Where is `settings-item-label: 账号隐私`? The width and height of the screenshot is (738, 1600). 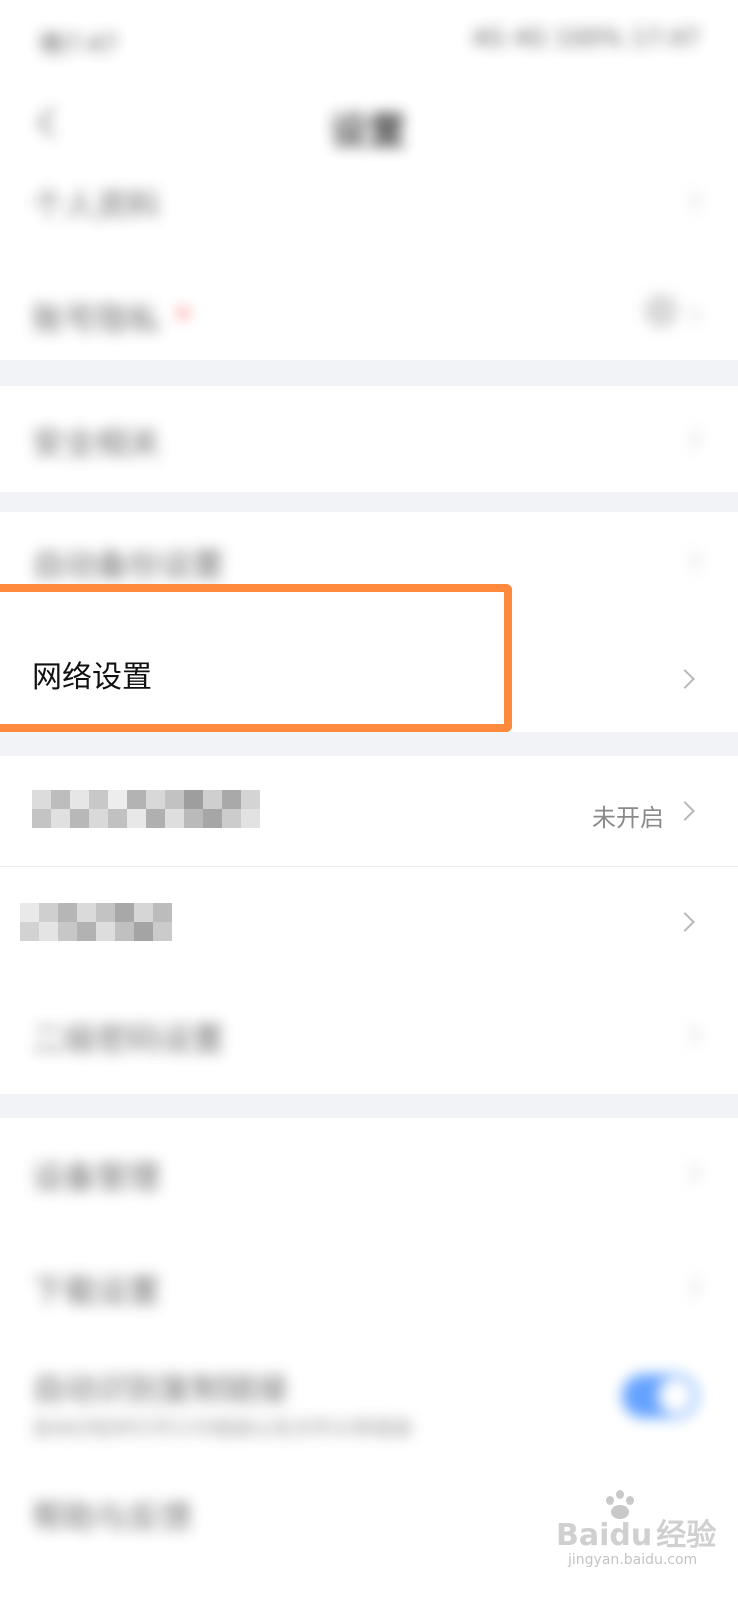 settings-item-label: 账号隐私 is located at coordinates (96, 319).